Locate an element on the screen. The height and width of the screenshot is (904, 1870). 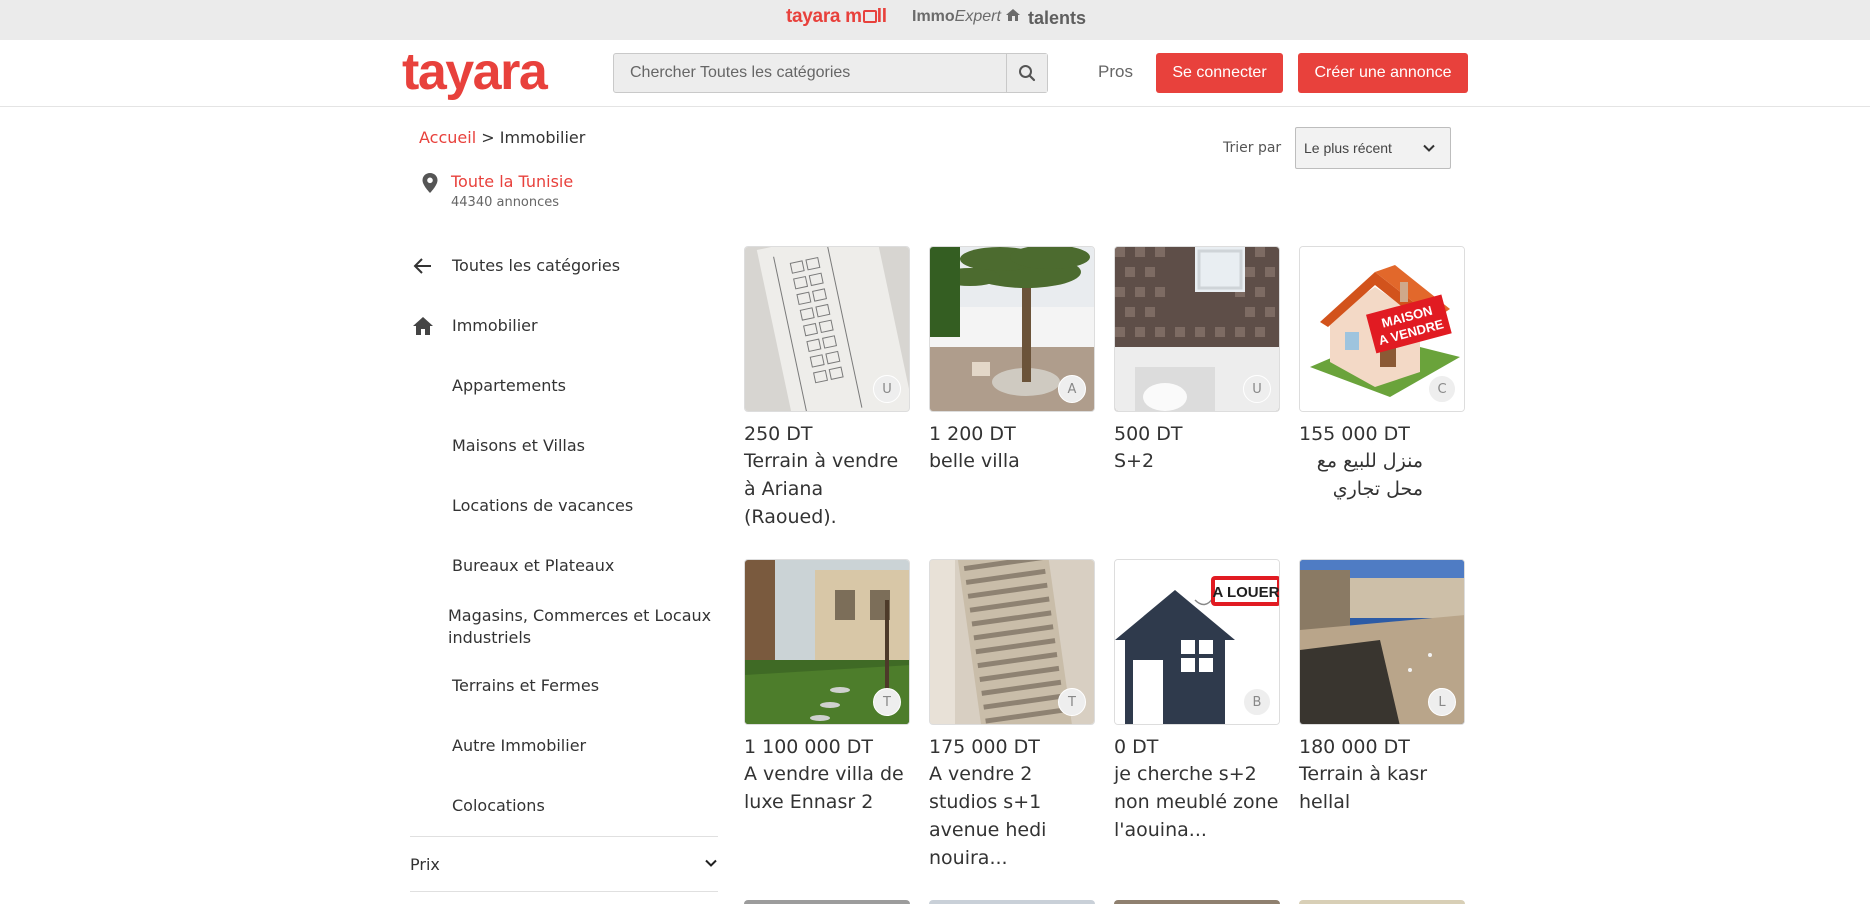
search-box is located at coordinates (830, 73).